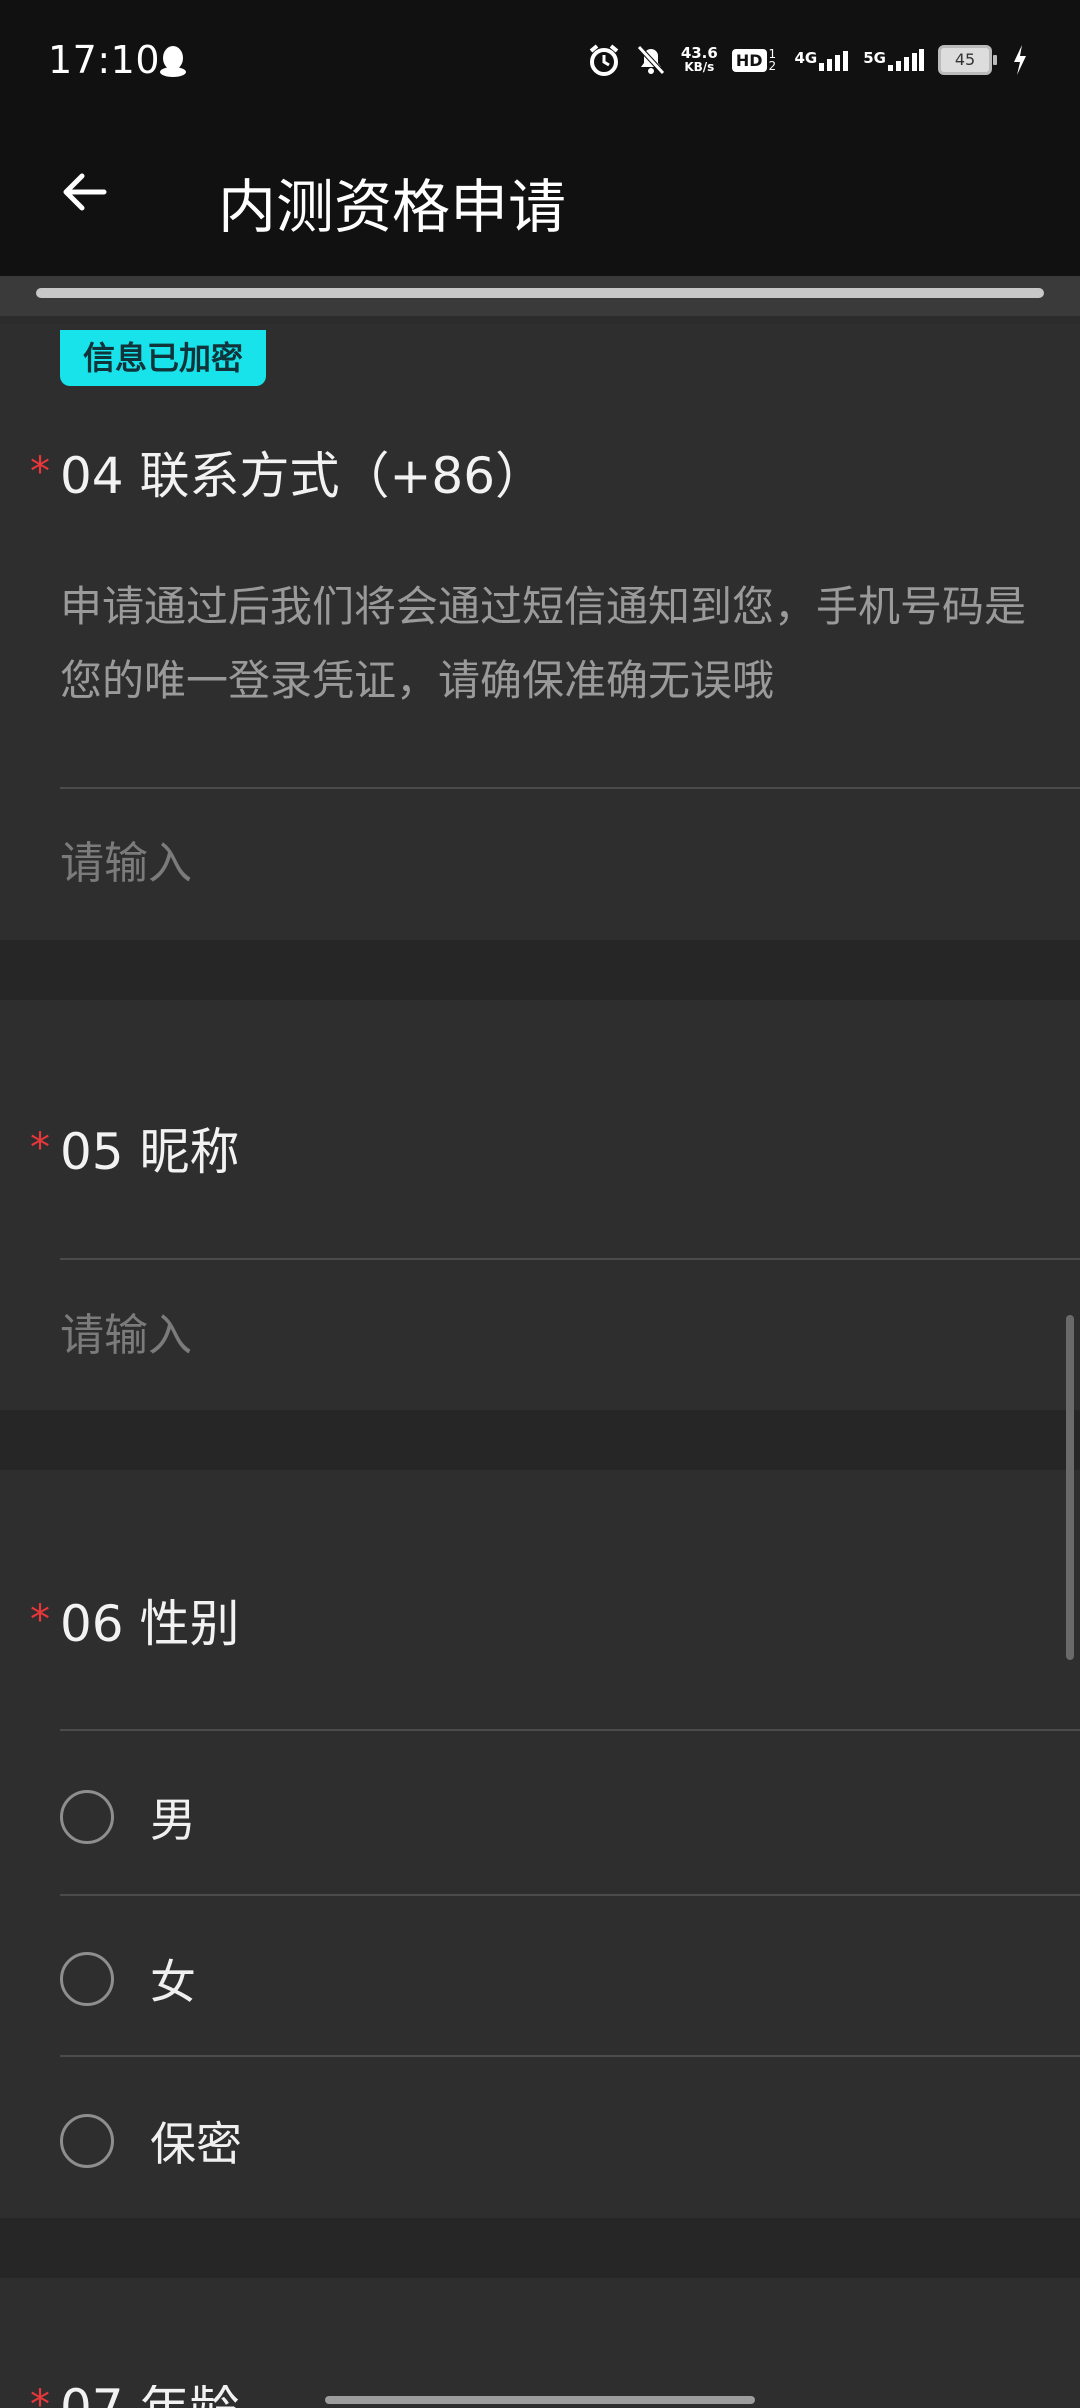 The width and height of the screenshot is (1080, 2408). I want to click on phone-input, so click(550, 863).